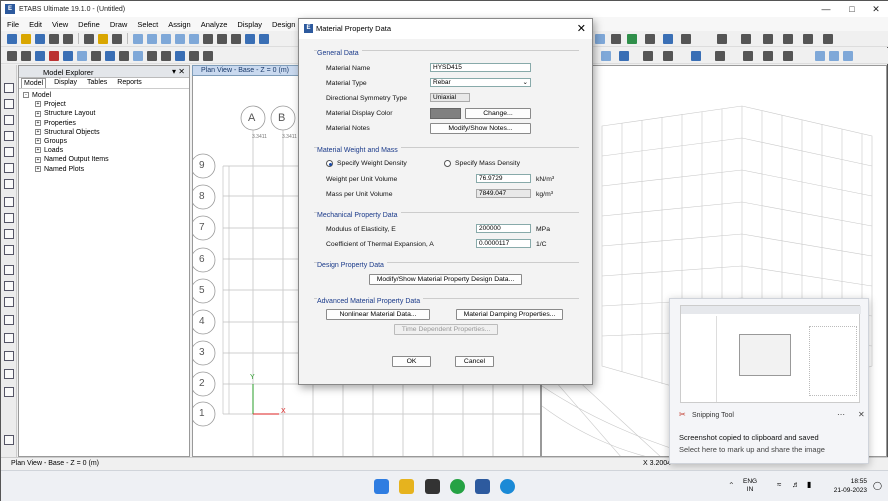 The image size is (888, 501). Describe the element at coordinates (214, 24) in the screenshot. I see `menu-analyze: Analyze` at that location.